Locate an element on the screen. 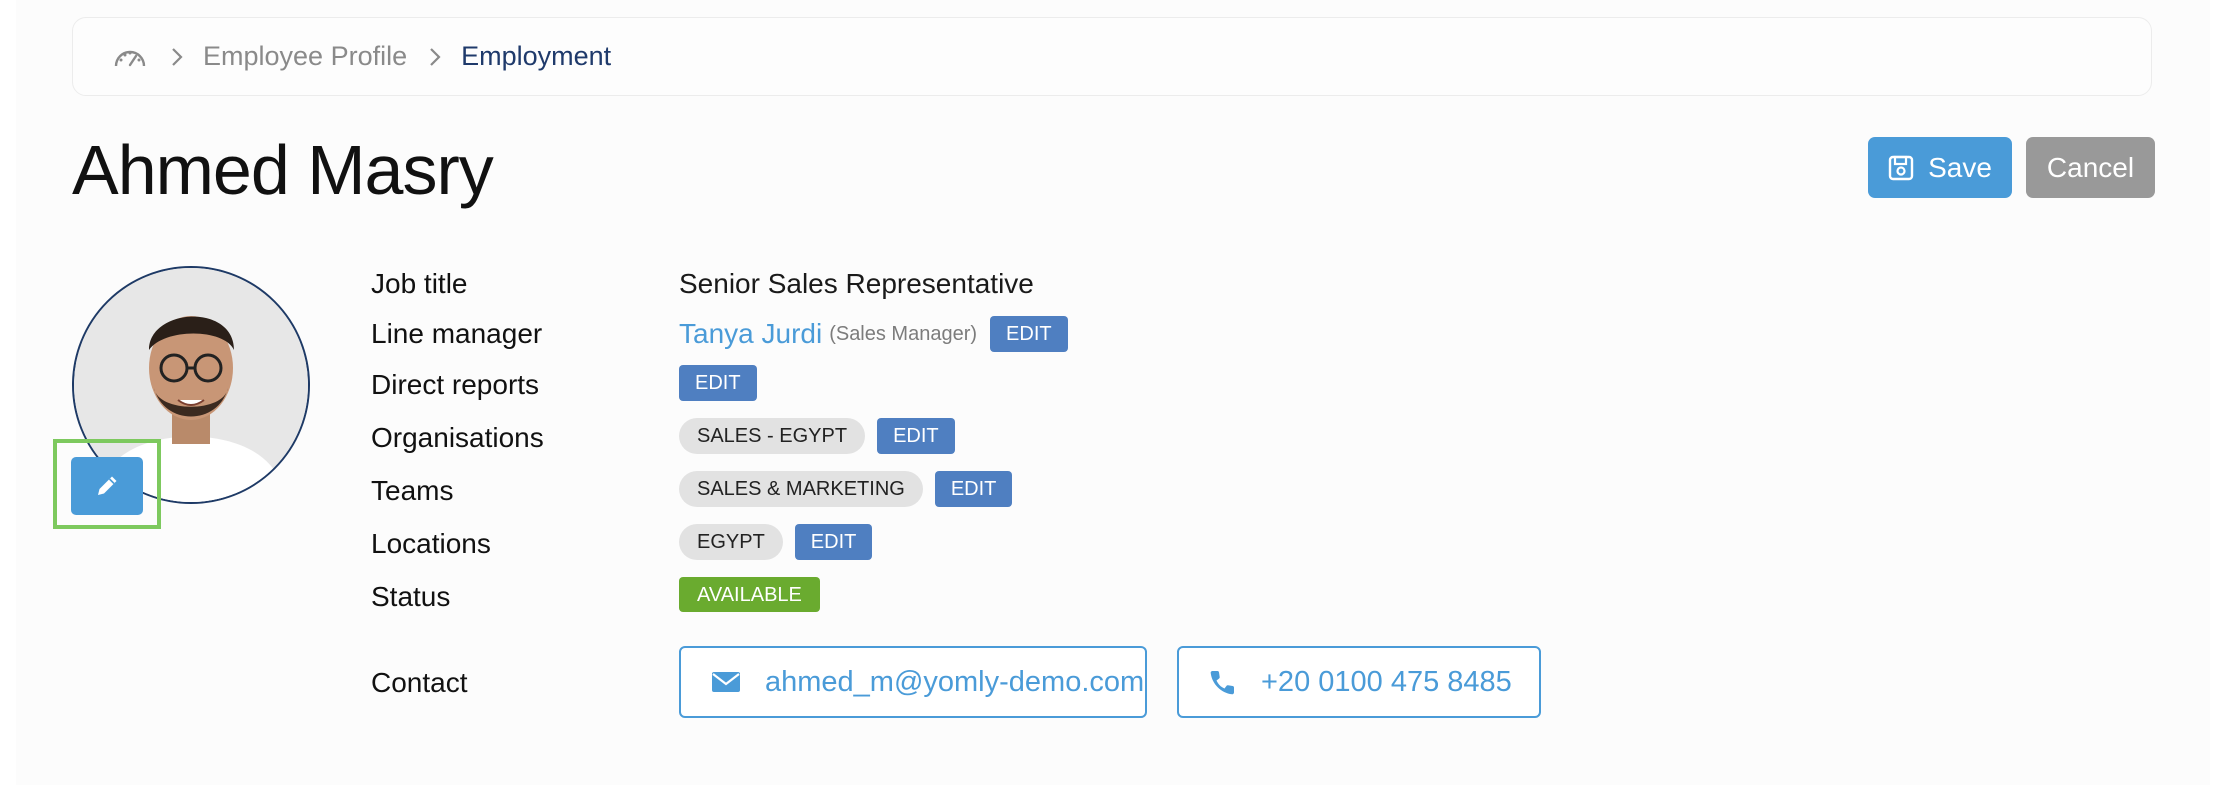 This screenshot has width=2226, height=785. edit-photo-focus-outline is located at coordinates (107, 484).